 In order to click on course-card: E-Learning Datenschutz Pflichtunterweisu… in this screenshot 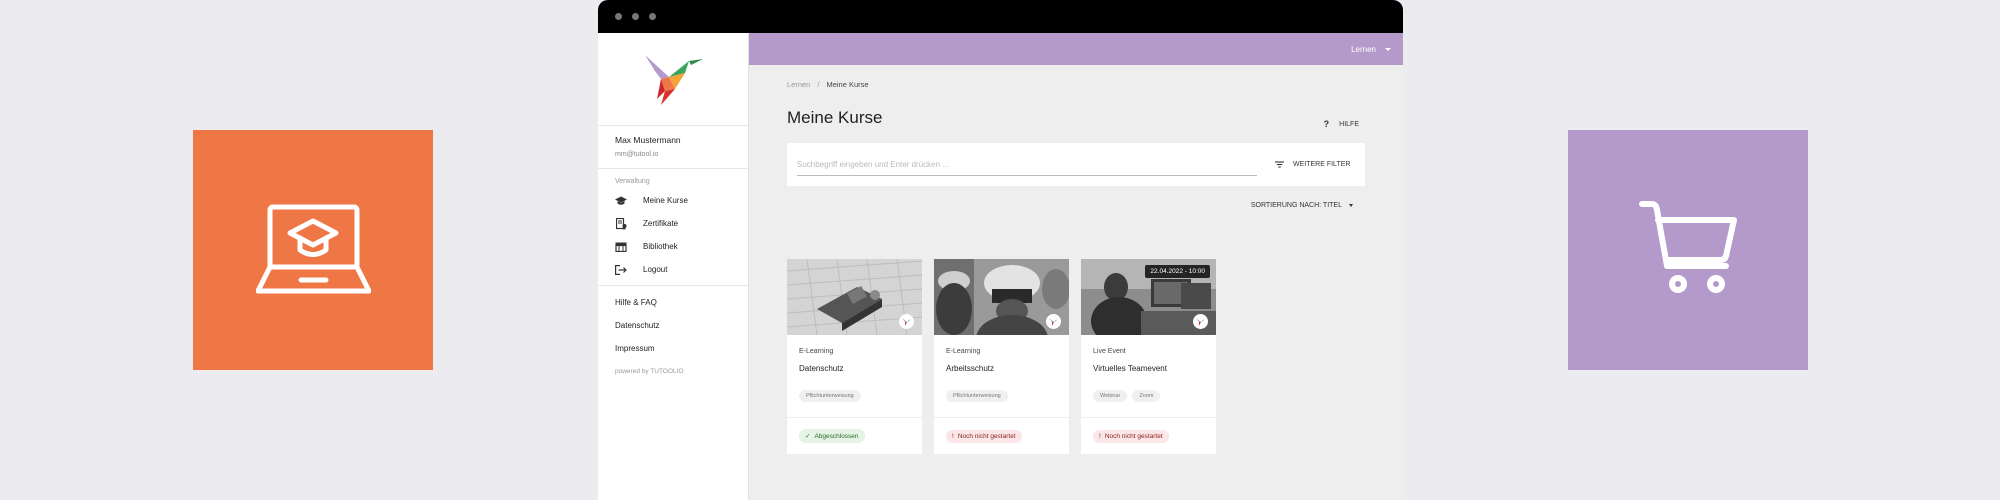, I will do `click(854, 356)`.